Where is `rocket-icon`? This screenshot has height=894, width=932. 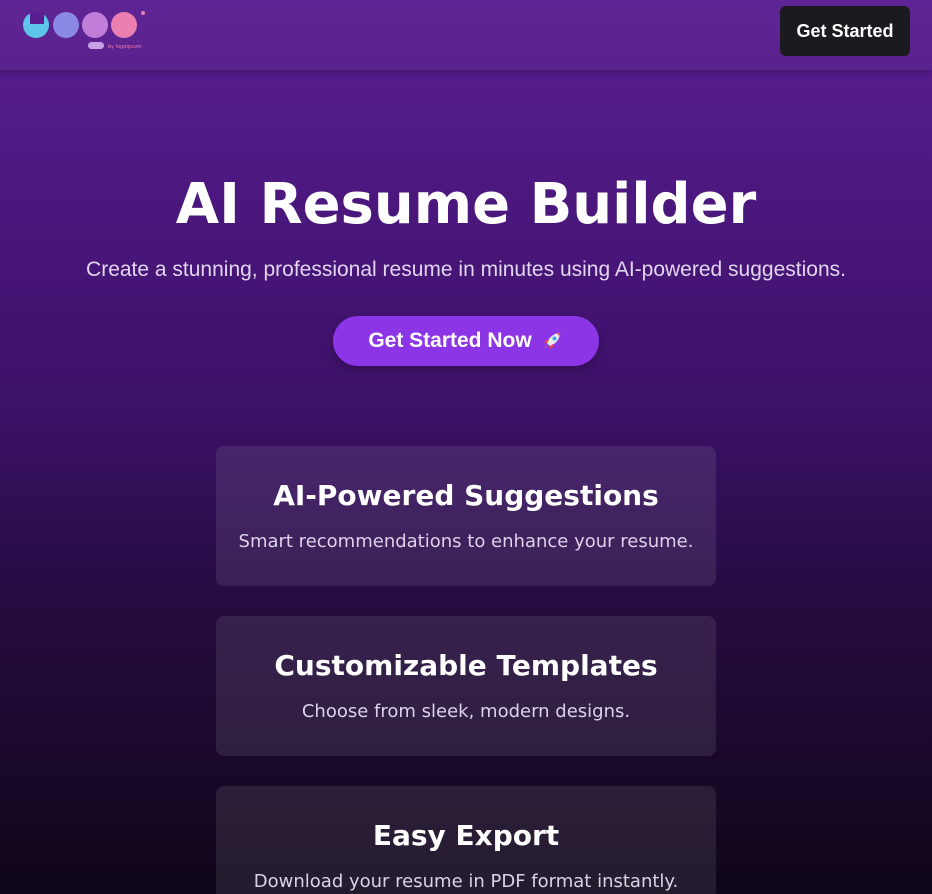 rocket-icon is located at coordinates (551, 340).